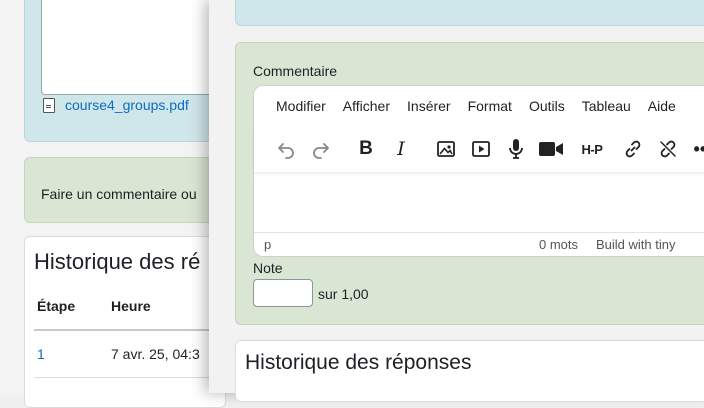 Image resolution: width=704 pixels, height=408 pixels. Describe the element at coordinates (479, 202) in the screenshot. I see `editor-content-area` at that location.